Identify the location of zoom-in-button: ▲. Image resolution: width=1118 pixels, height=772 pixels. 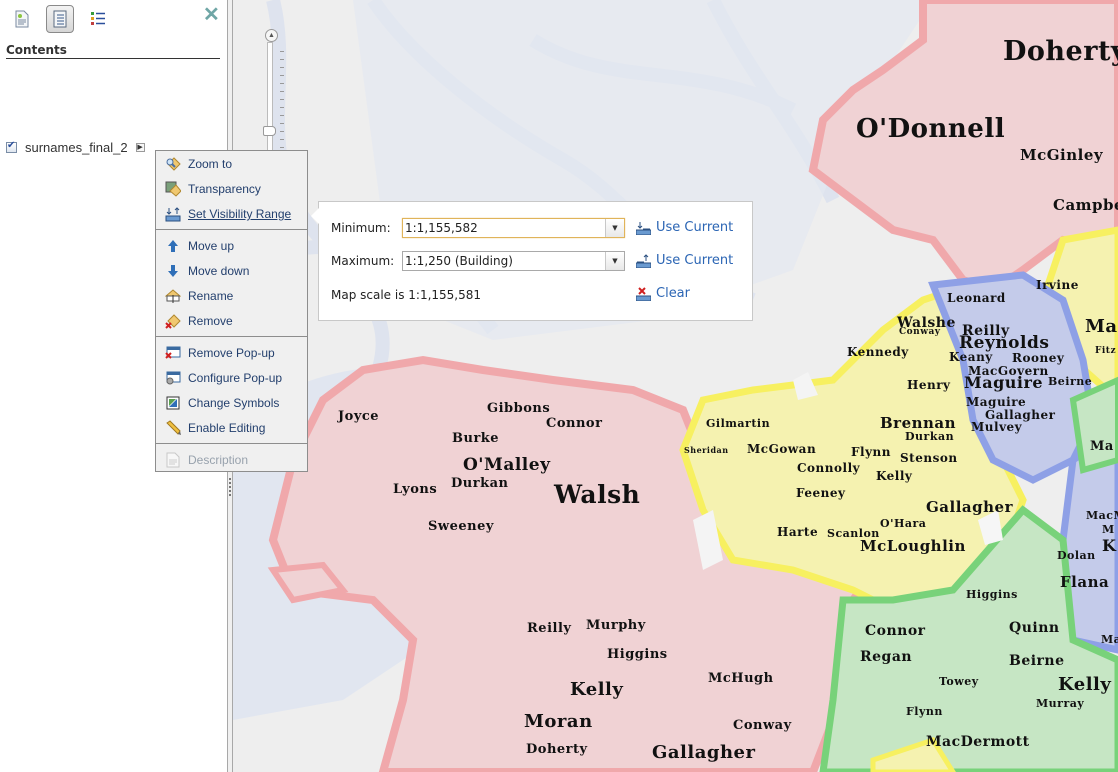
(271, 35).